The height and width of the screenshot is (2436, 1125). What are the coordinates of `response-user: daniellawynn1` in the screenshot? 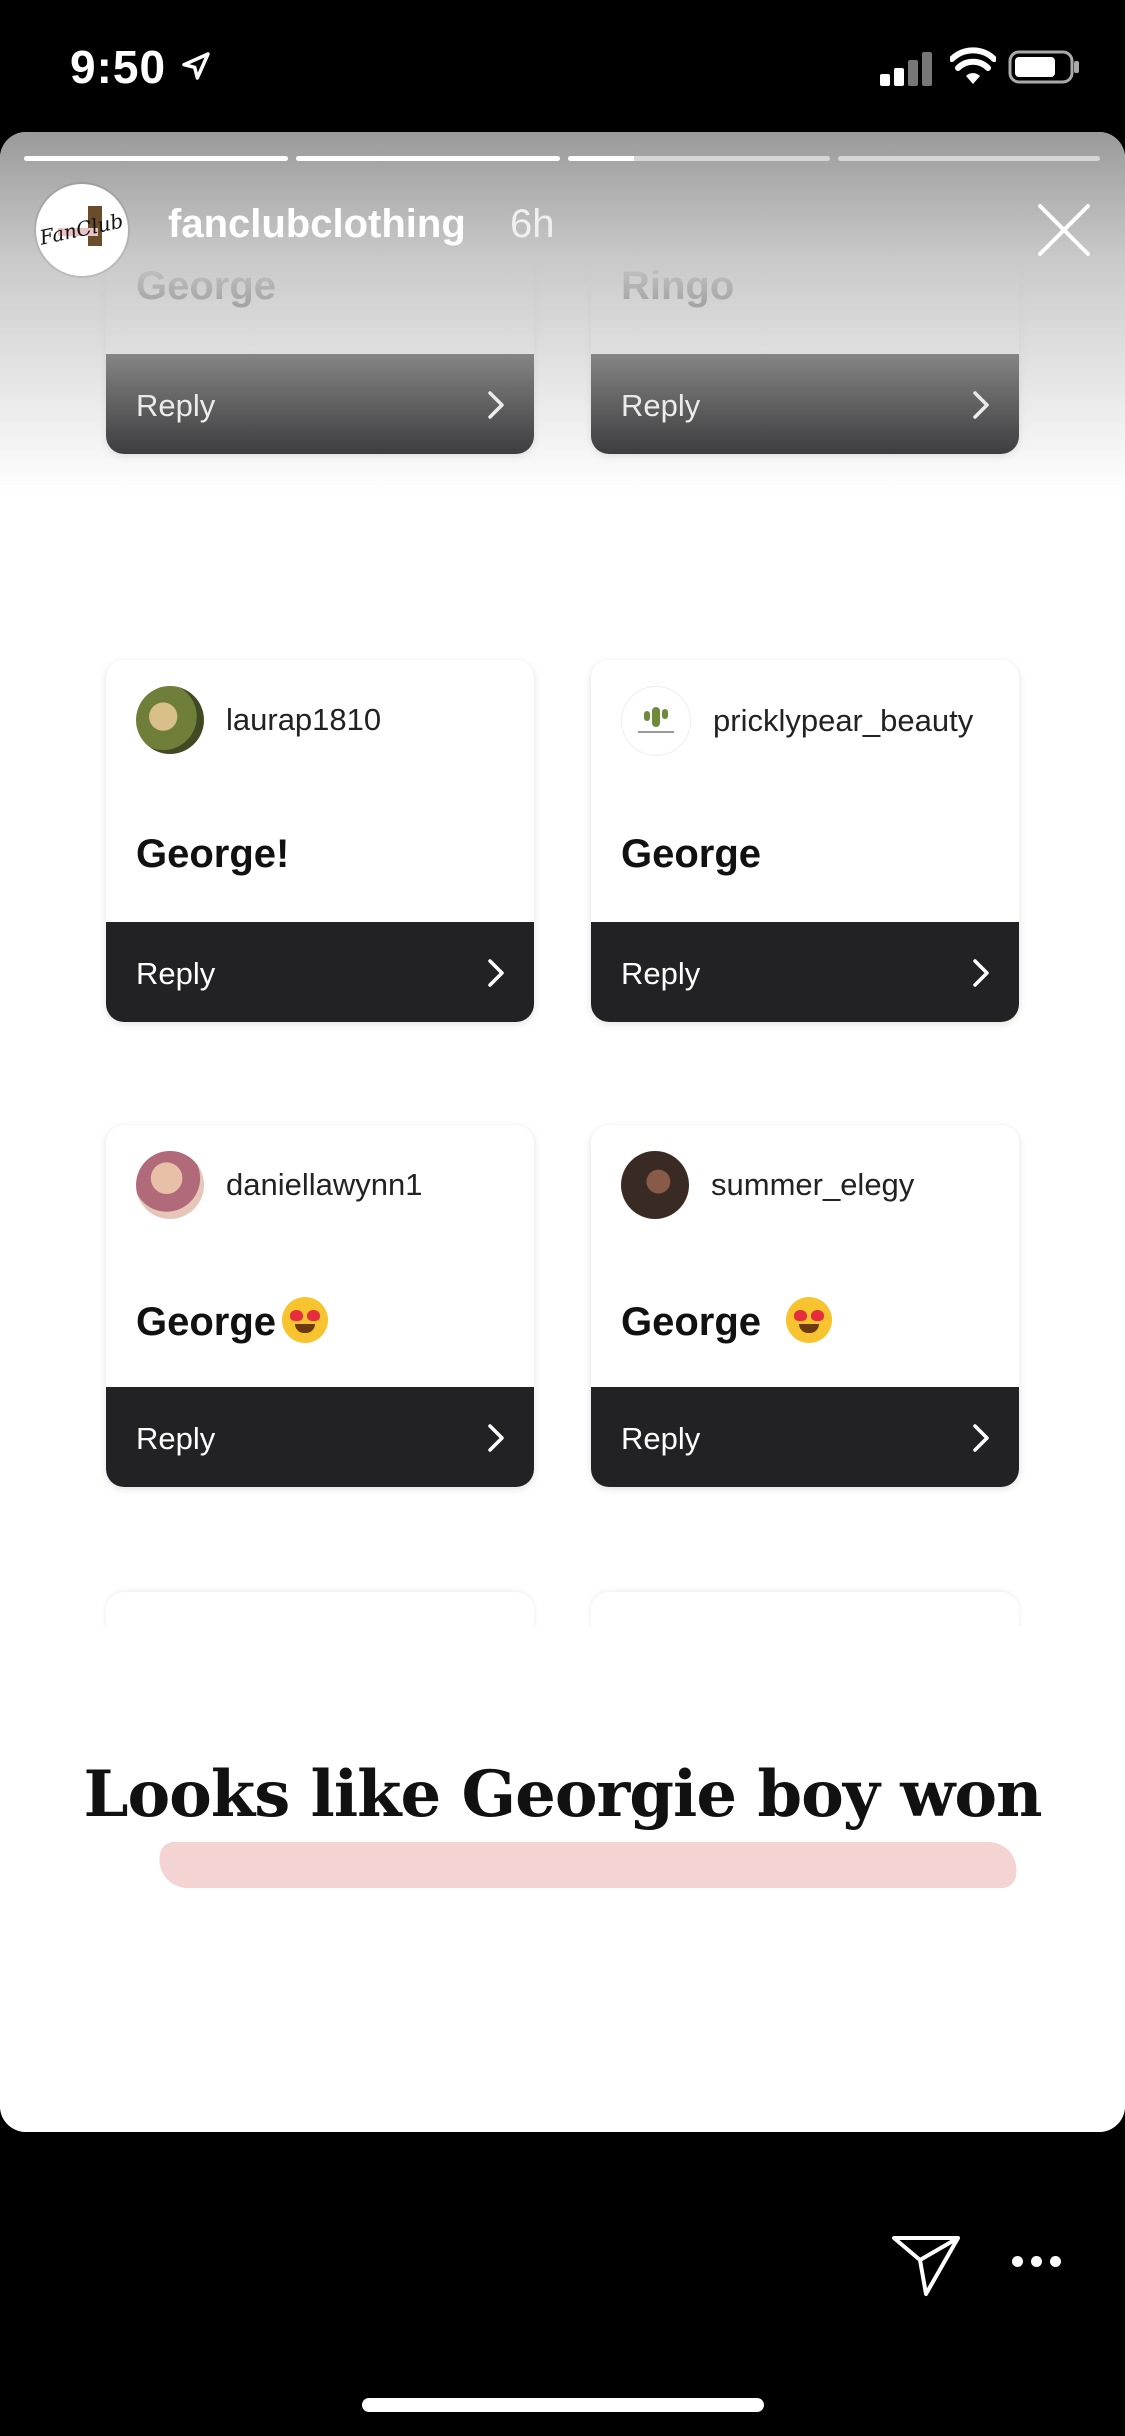 It's located at (279, 1185).